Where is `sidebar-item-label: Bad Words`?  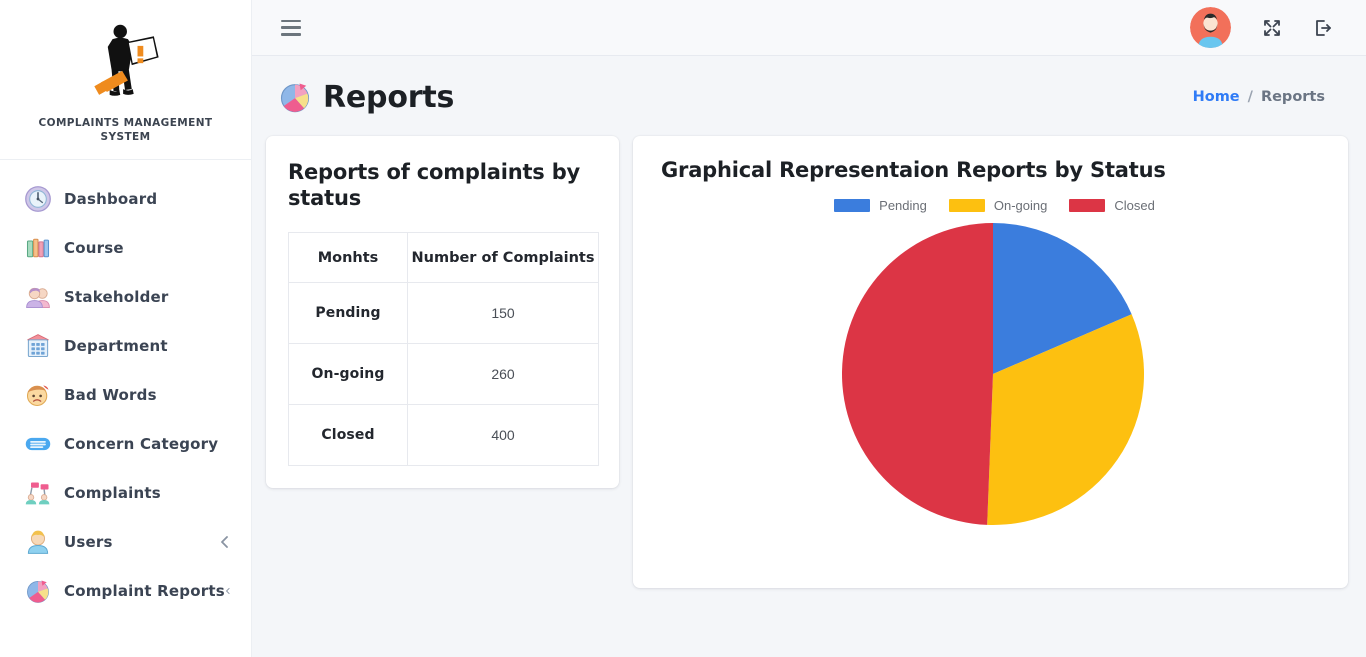
sidebar-item-label: Bad Words is located at coordinates (110, 394).